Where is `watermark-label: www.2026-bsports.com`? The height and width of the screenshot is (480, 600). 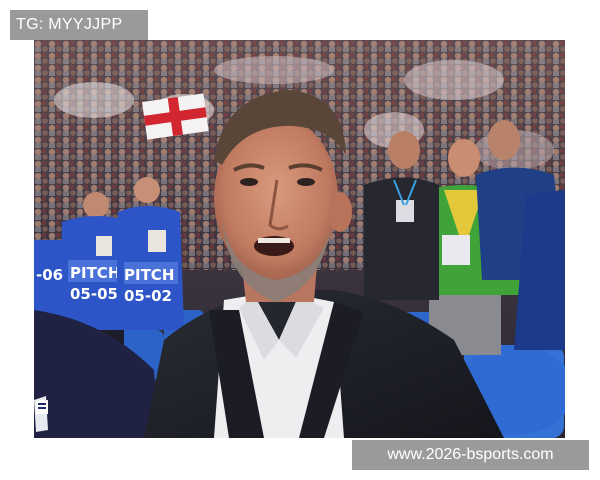
watermark-label: www.2026-bsports.com is located at coordinates (470, 455).